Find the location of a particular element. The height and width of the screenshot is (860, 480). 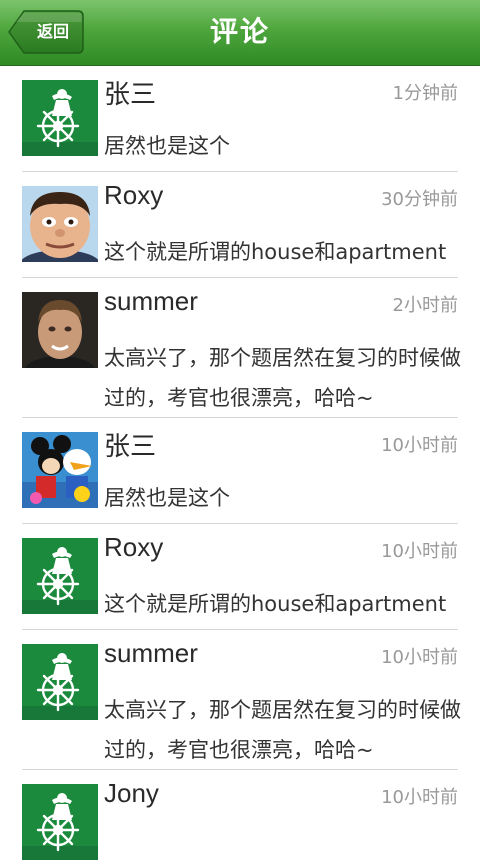

comment-item: Roxy 30分钟前 这个就是所谓的house和apartment is located at coordinates (240, 225).